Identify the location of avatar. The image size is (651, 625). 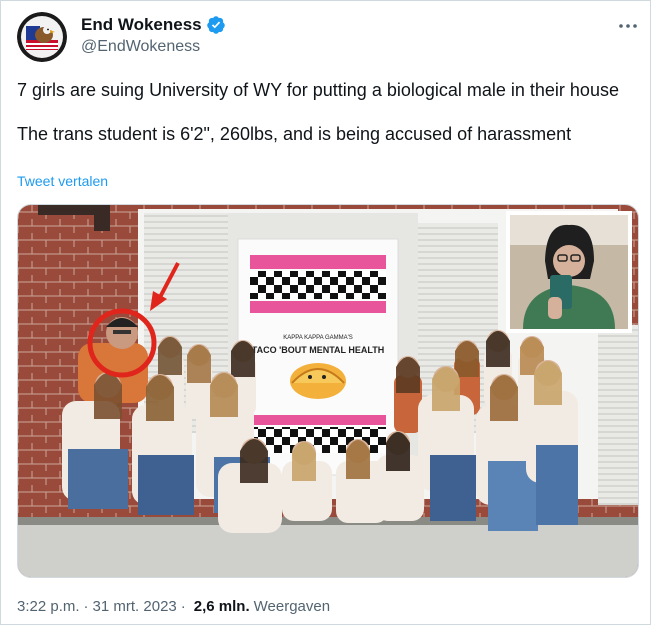
(42, 37).